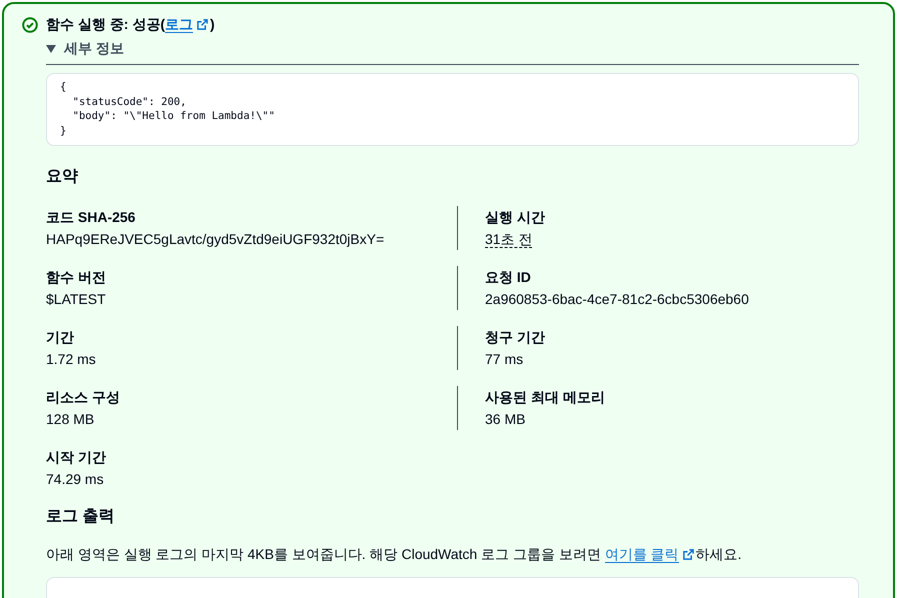  I want to click on field-value: 74.29 ms, so click(75, 479).